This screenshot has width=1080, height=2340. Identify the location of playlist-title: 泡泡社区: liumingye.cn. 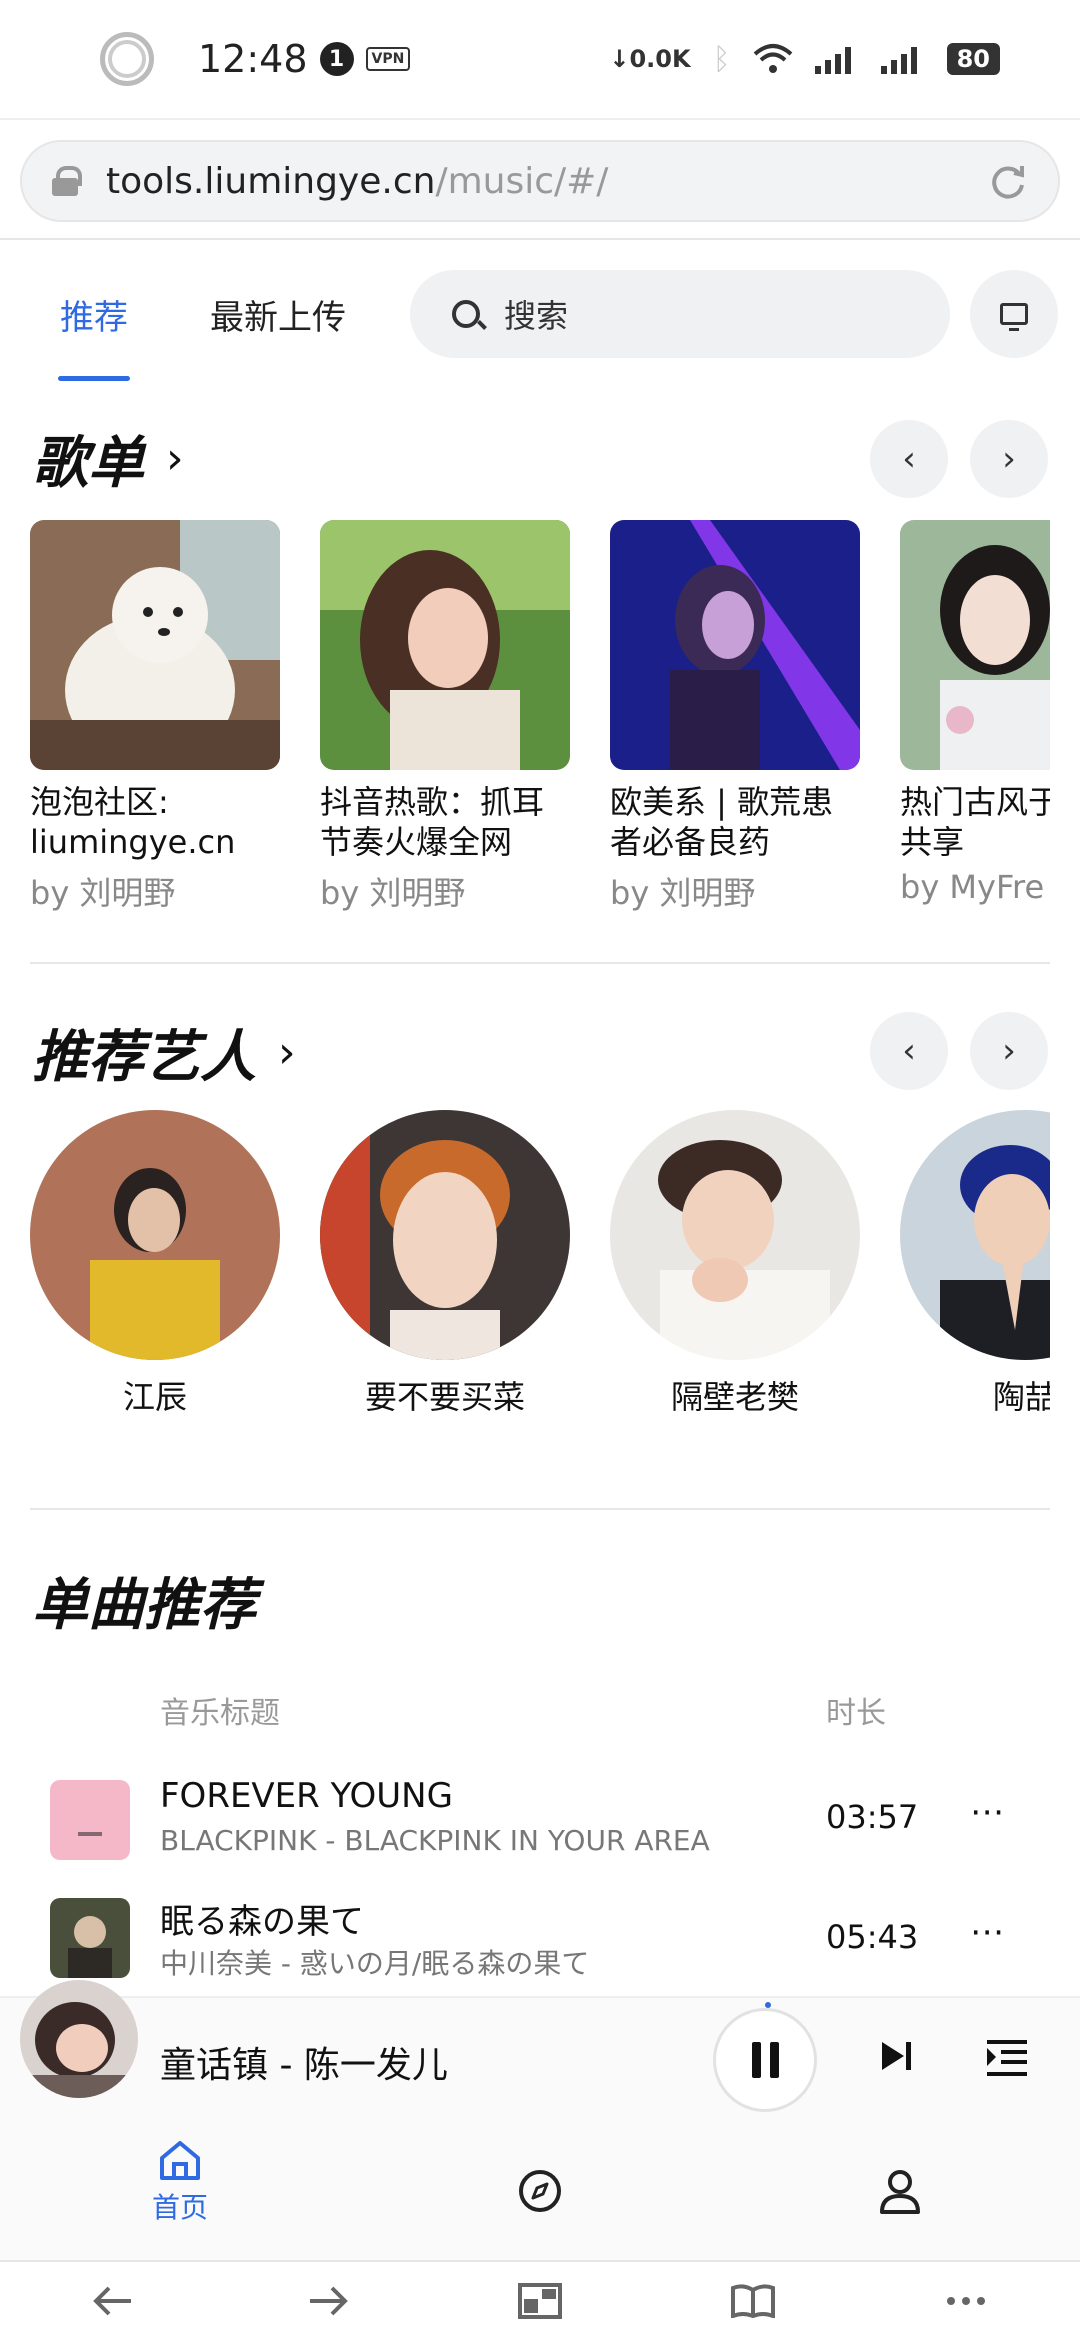
(133, 822).